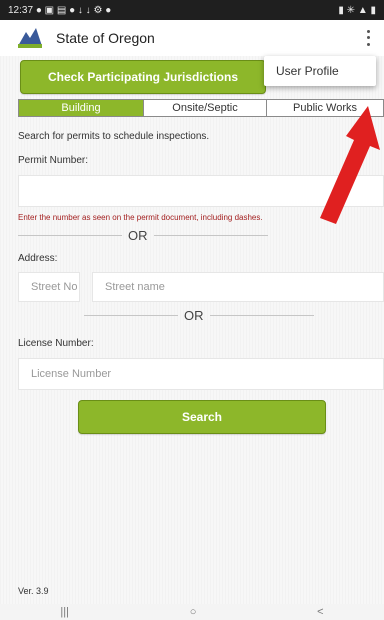  Describe the element at coordinates (192, 38) in the screenshot. I see `app-bar: State of Oregon` at that location.